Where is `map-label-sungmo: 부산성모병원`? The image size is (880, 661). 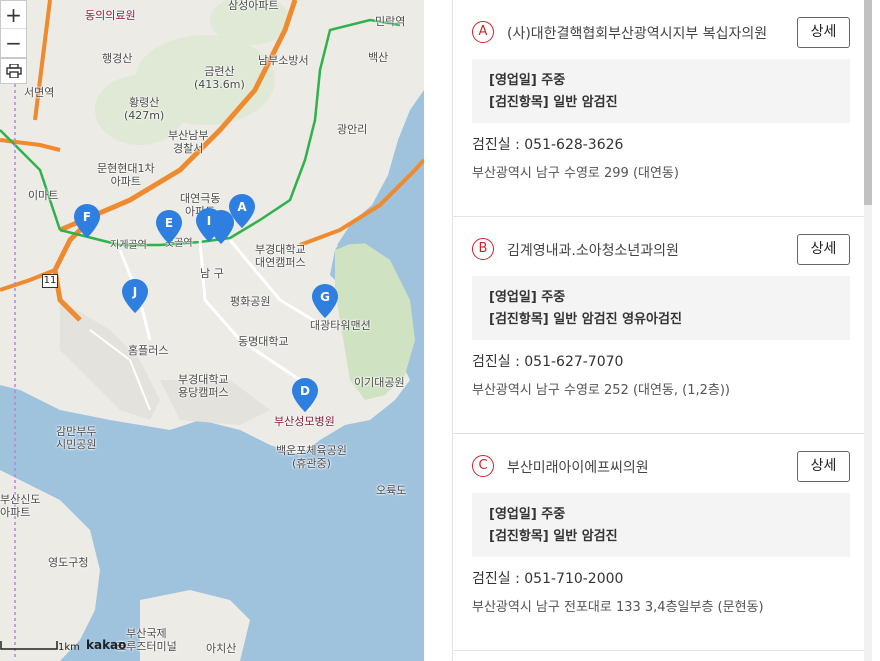 map-label-sungmo: 부산성모병원 is located at coordinates (304, 421).